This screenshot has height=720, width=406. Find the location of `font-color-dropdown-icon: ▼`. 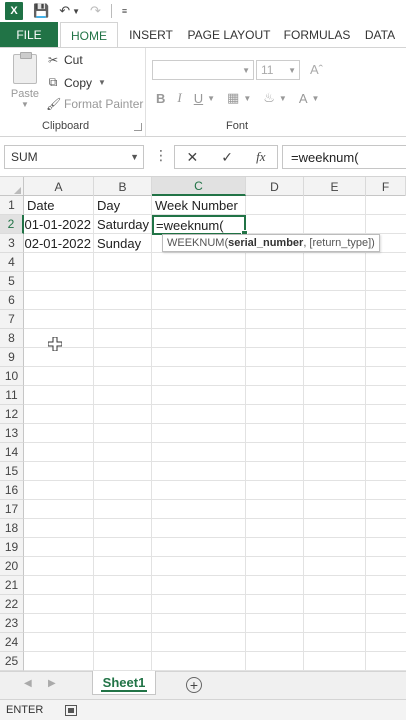

font-color-dropdown-icon: ▼ is located at coordinates (316, 98).